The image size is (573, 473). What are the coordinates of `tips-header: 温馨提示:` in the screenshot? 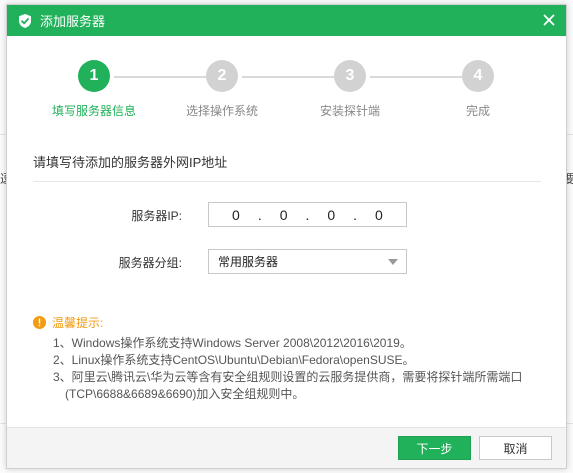 It's located at (288, 322).